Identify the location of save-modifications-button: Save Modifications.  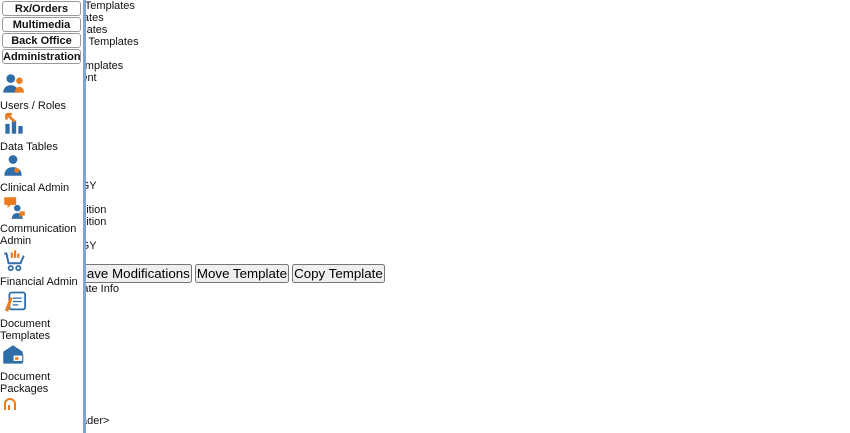
(133, 273).